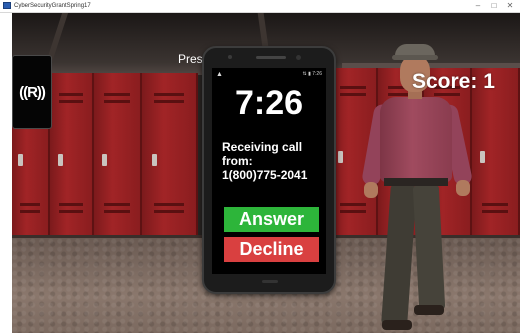  I want to click on wireless-signal-button: ((R)), so click(32, 92).